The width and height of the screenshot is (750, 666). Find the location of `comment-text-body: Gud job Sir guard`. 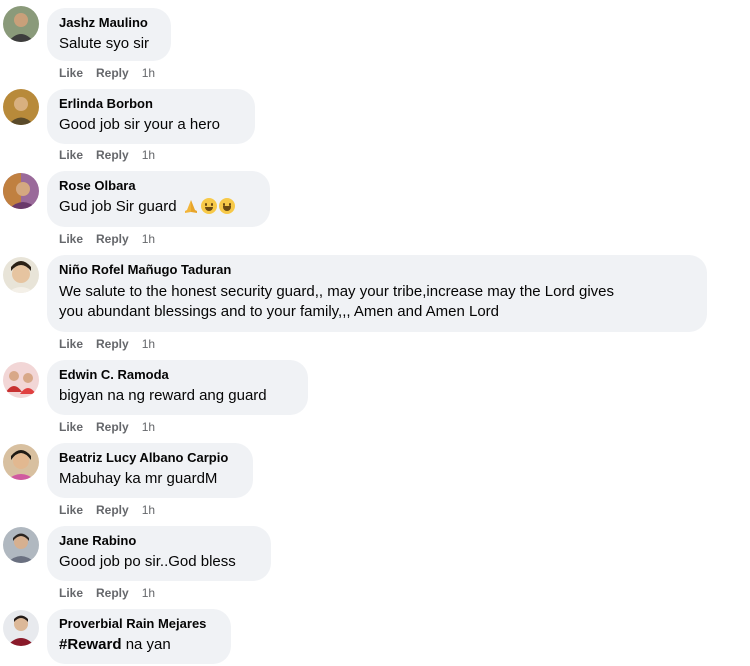

comment-text-body: Gud job Sir guard is located at coordinates (118, 206).